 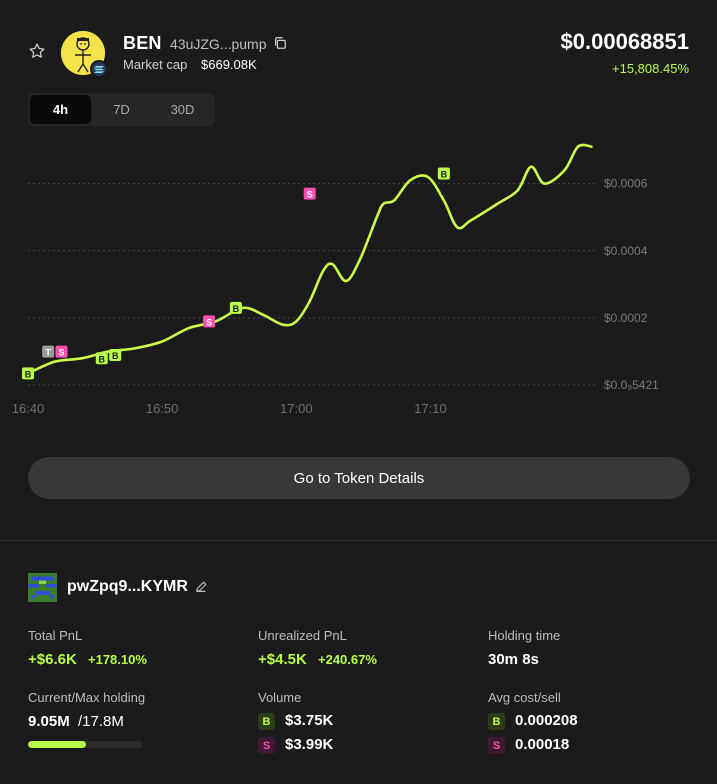 What do you see at coordinates (49, 721) in the screenshot?
I see `holding-current: 9.05M` at bounding box center [49, 721].